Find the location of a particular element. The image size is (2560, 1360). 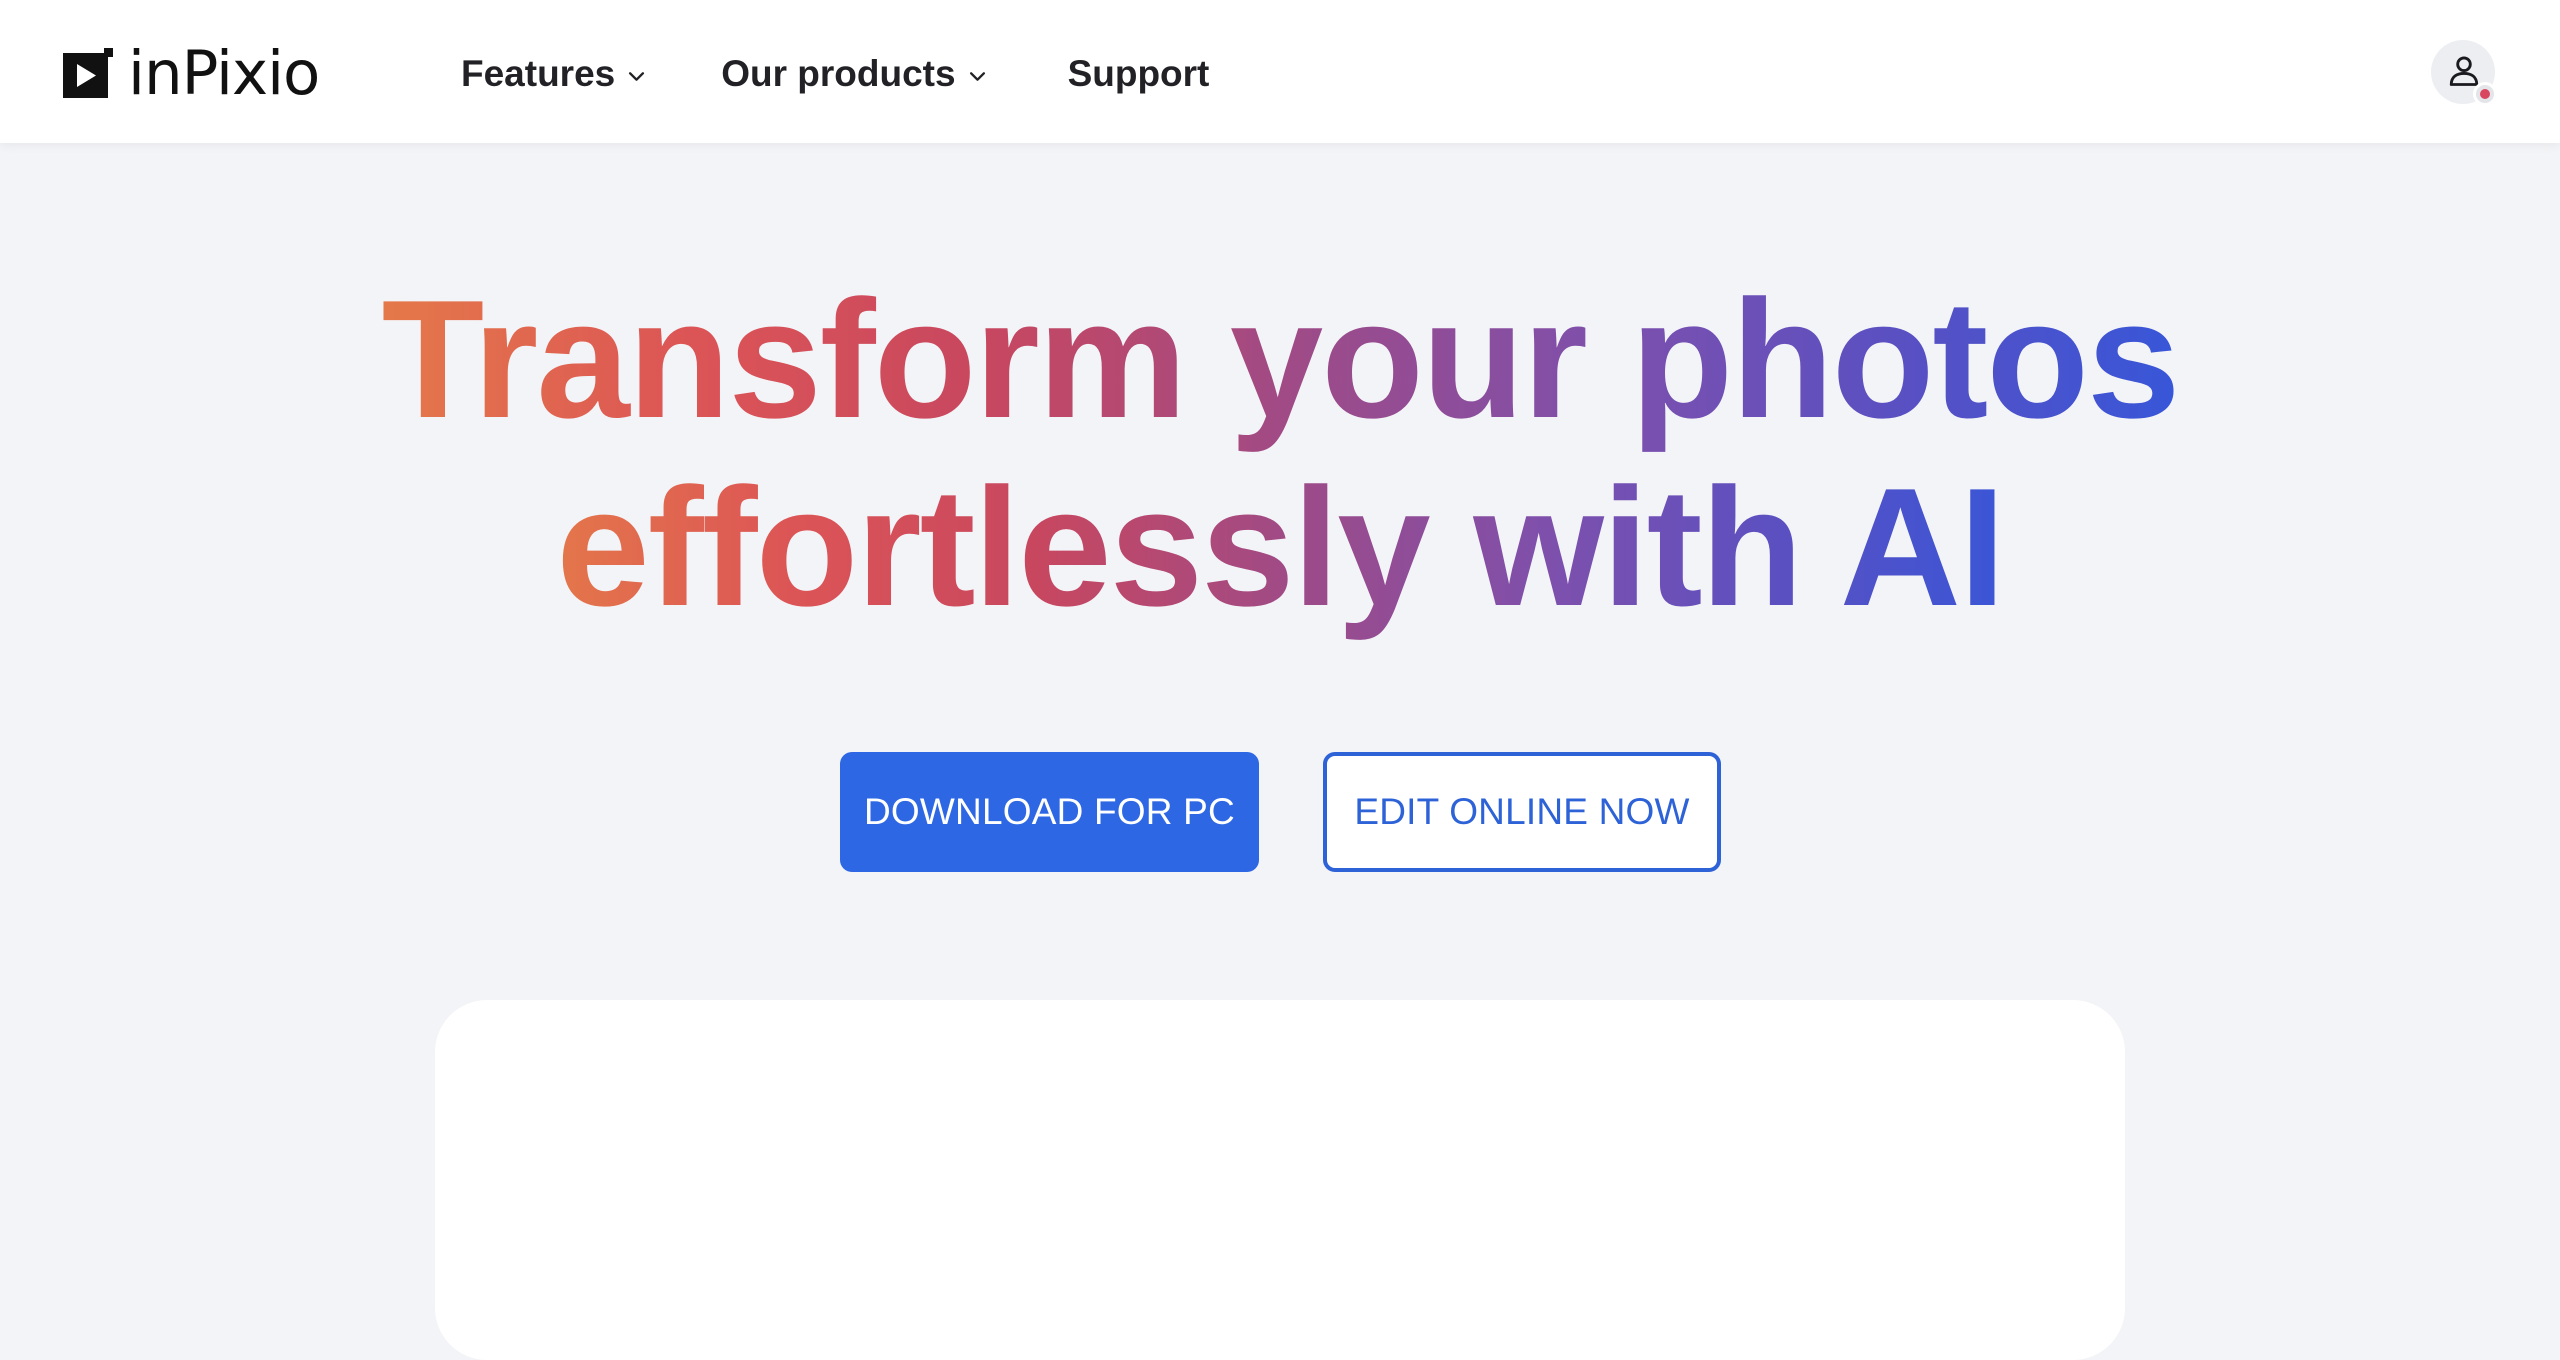

nav-item-our-products: Our products is located at coordinates (853, 74).